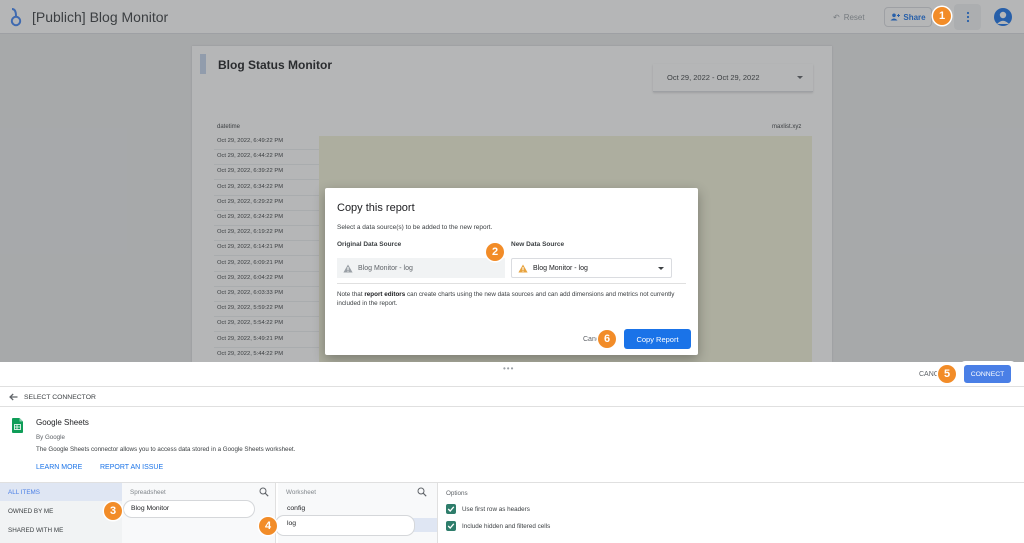  I want to click on spreadsheet-title: Spreadsheet, so click(148, 492).